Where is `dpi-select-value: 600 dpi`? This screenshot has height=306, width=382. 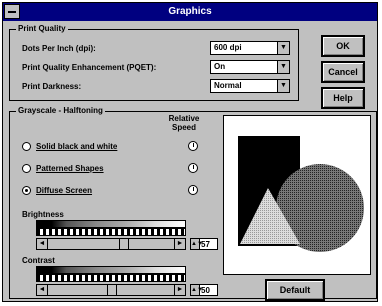 dpi-select-value: 600 dpi is located at coordinates (228, 47).